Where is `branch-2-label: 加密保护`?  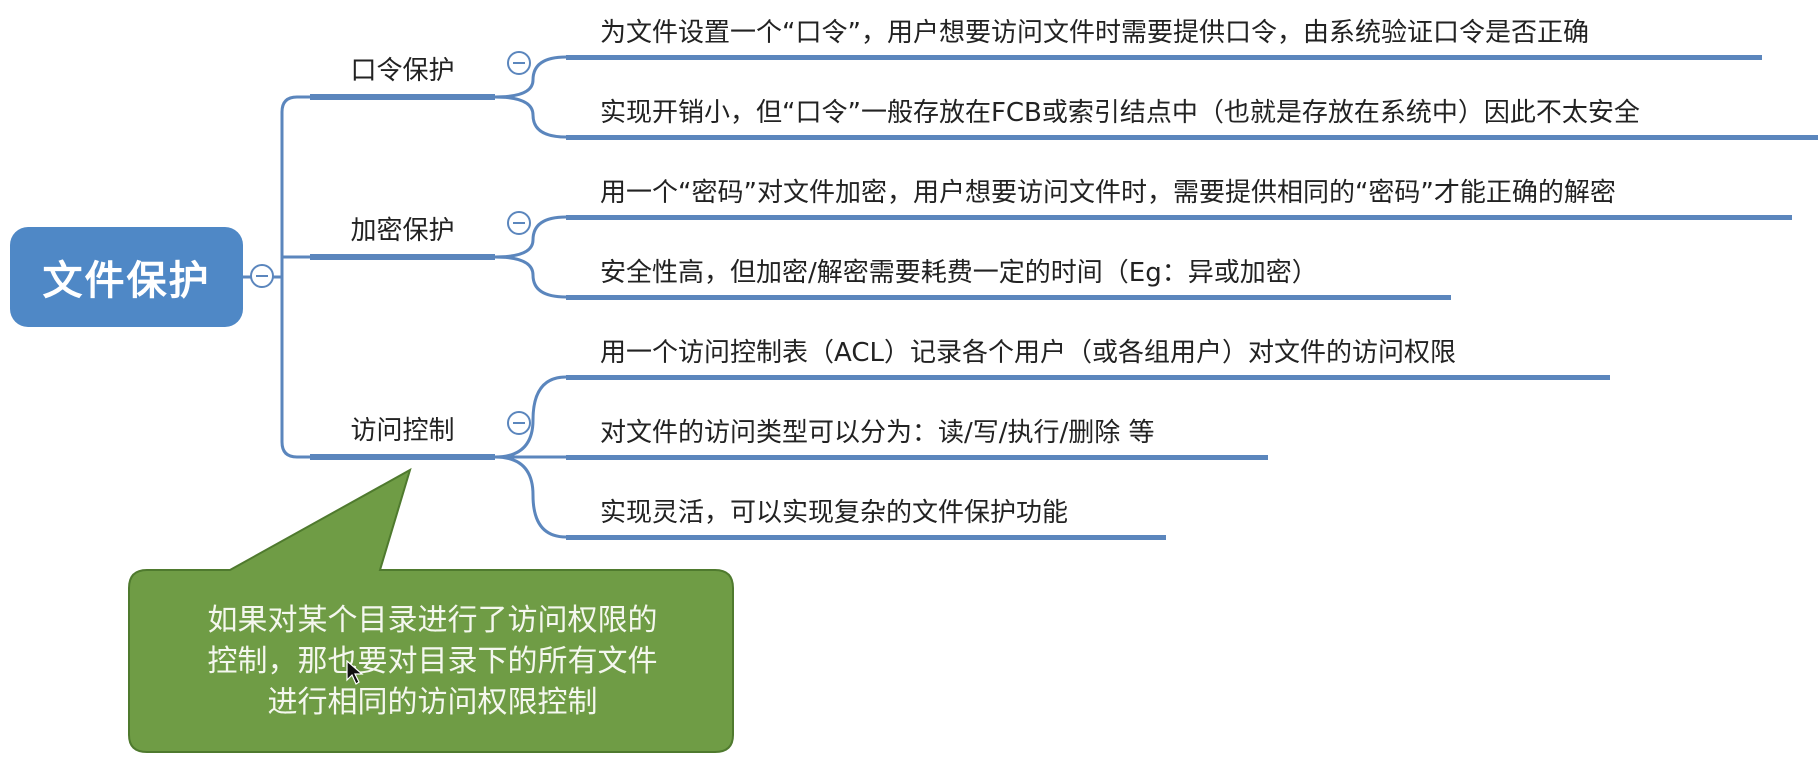 branch-2-label: 加密保护 is located at coordinates (402, 228).